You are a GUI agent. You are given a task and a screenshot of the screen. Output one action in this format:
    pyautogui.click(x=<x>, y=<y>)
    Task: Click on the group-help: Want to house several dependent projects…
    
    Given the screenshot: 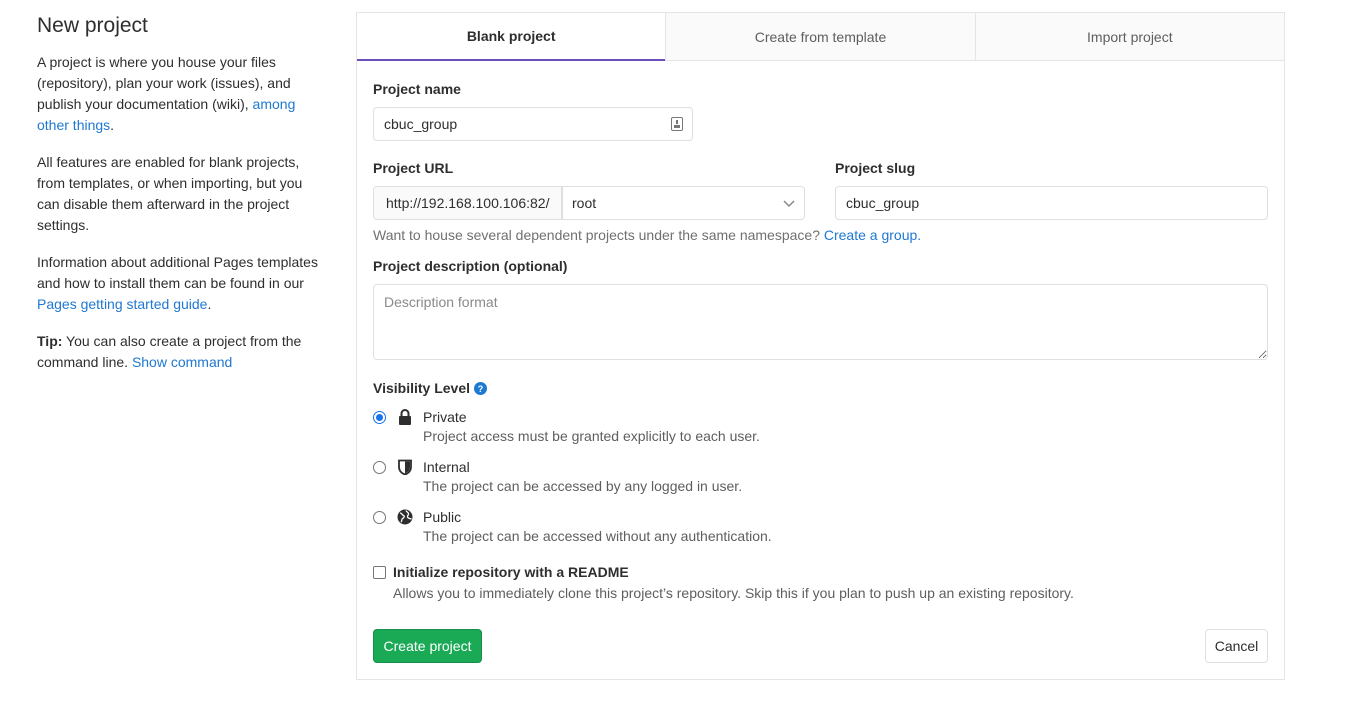 What is the action you would take?
    pyautogui.click(x=647, y=235)
    